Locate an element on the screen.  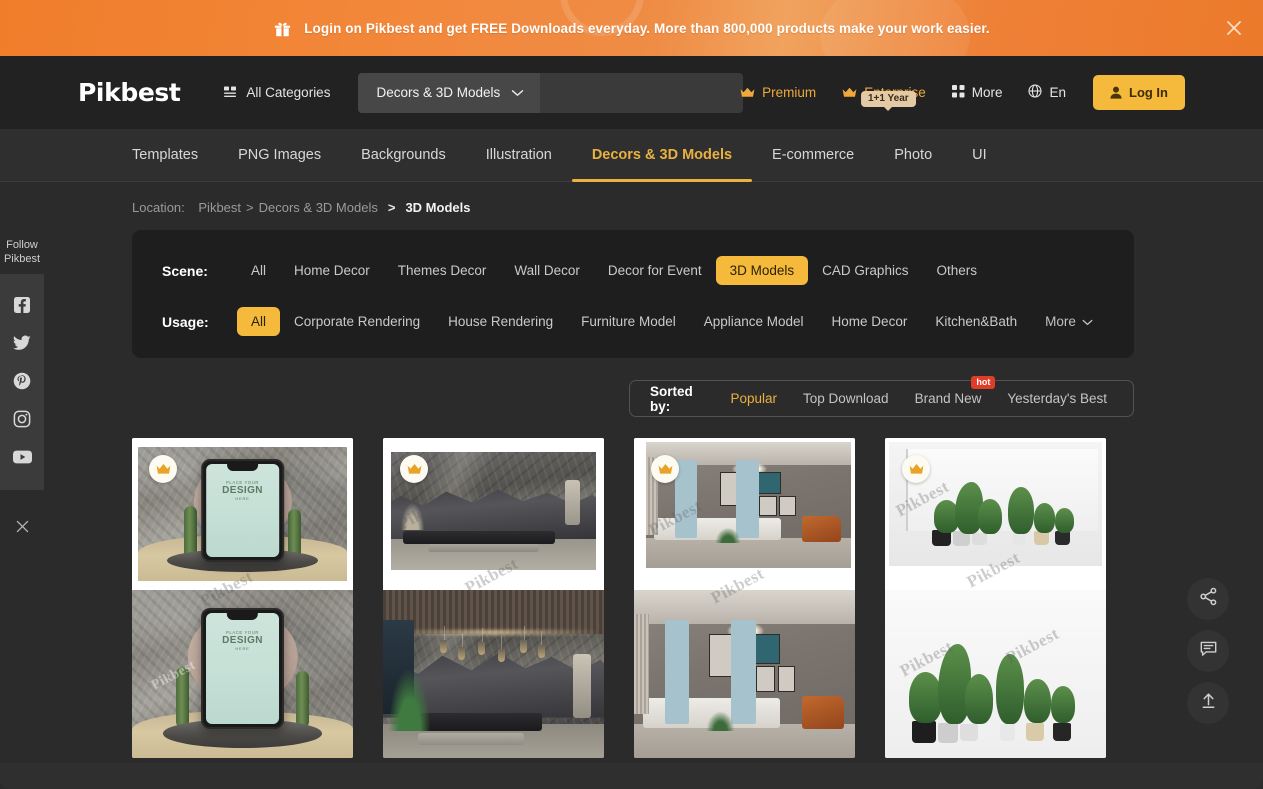
social-facebook-button is located at coordinates (22, 307).